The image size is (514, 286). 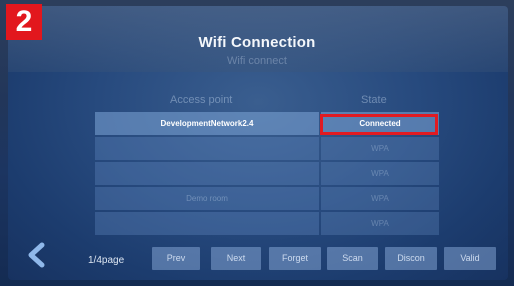 What do you see at coordinates (257, 61) in the screenshot?
I see `page-subtitle: Wifi connect` at bounding box center [257, 61].